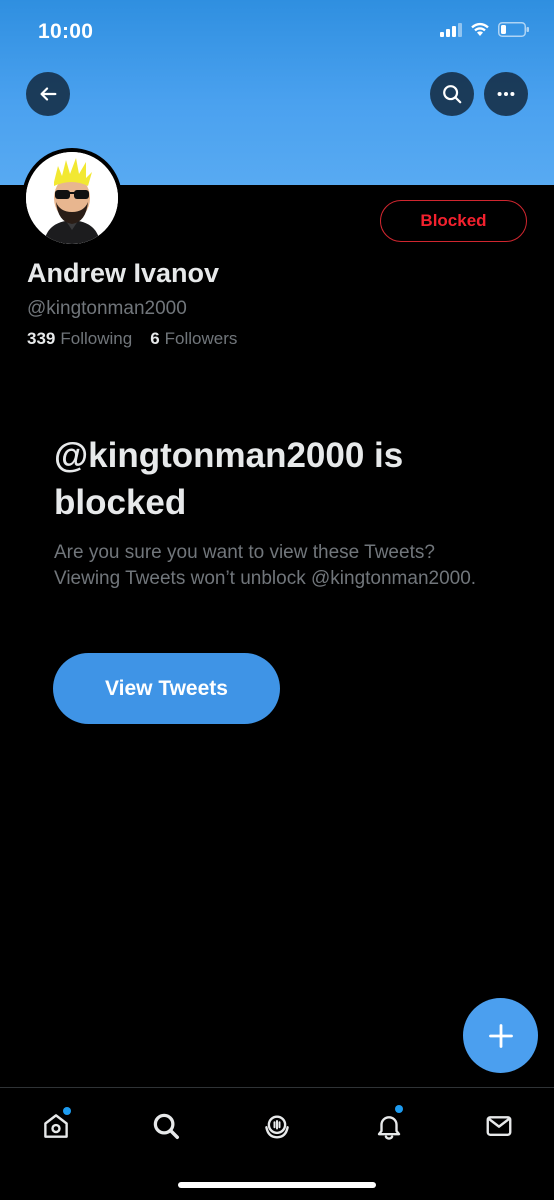  I want to click on following-count: 339, so click(41, 338).